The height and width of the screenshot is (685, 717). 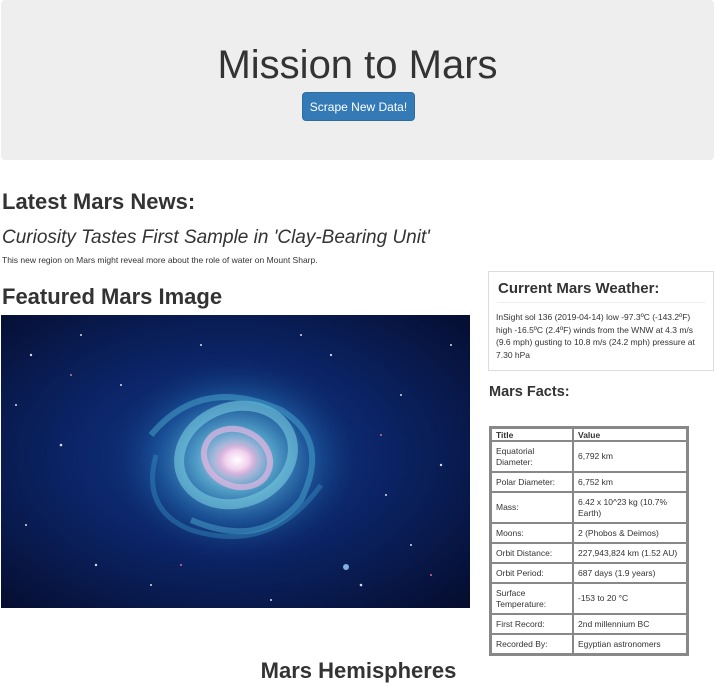 What do you see at coordinates (630, 507) in the screenshot?
I see `fact-value: 6.42 x 10^23 kg (10.7% Earth)` at bounding box center [630, 507].